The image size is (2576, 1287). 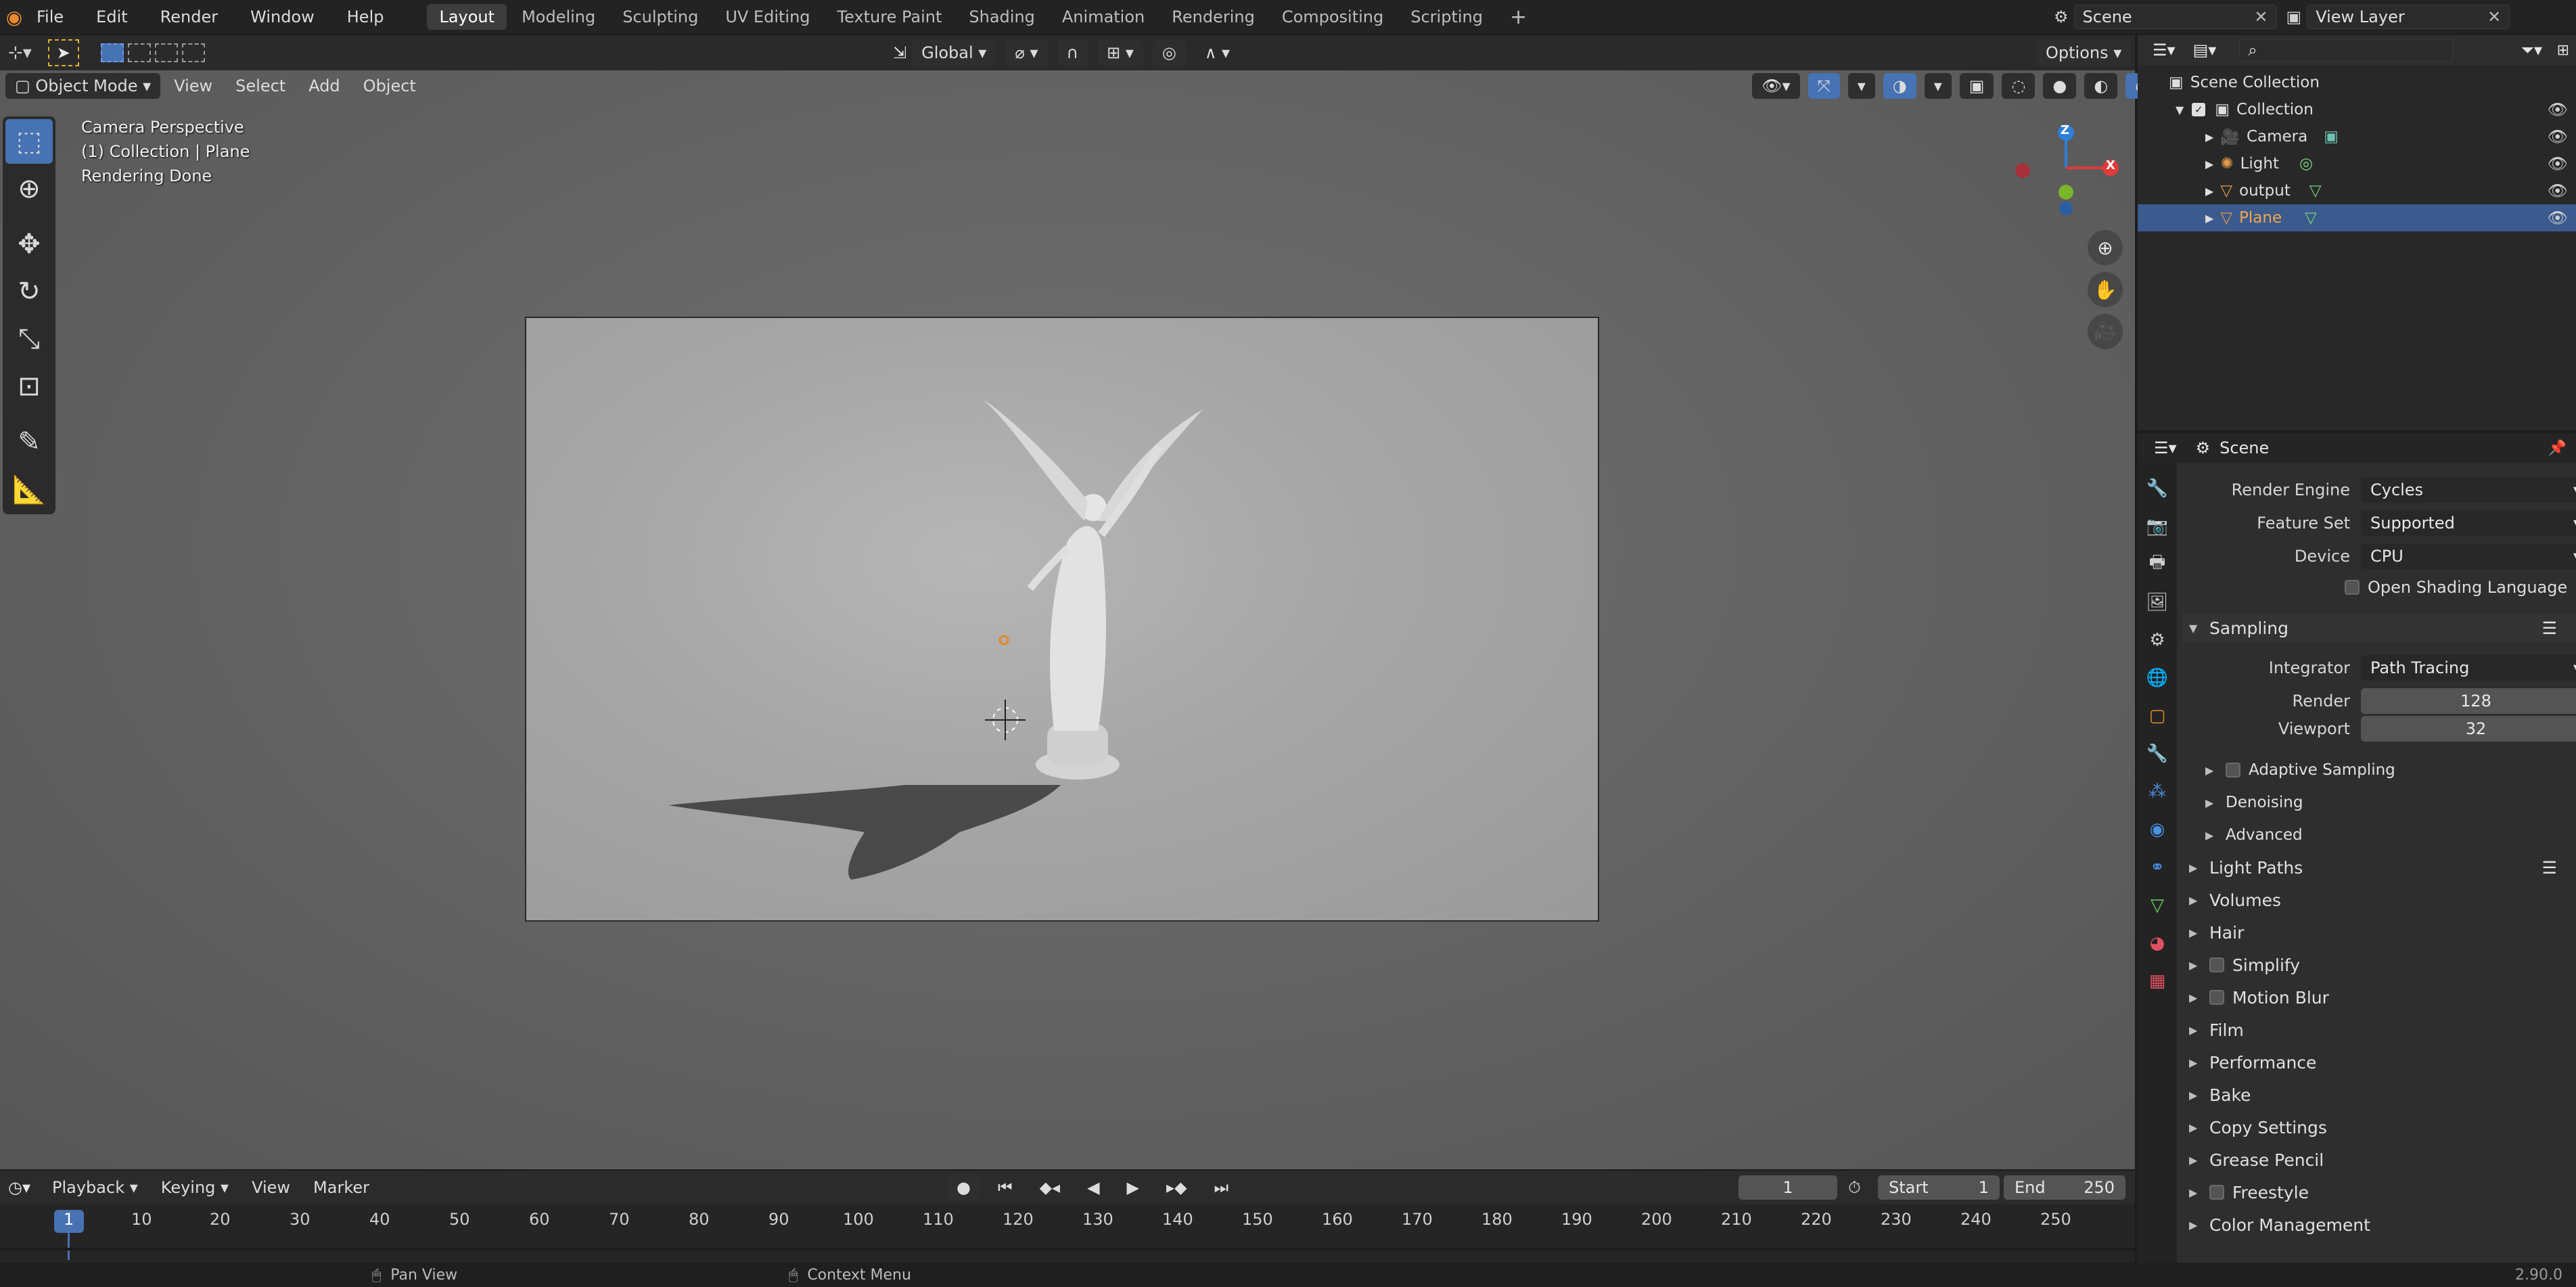 I want to click on timeline-view-menu: View, so click(x=271, y=1187).